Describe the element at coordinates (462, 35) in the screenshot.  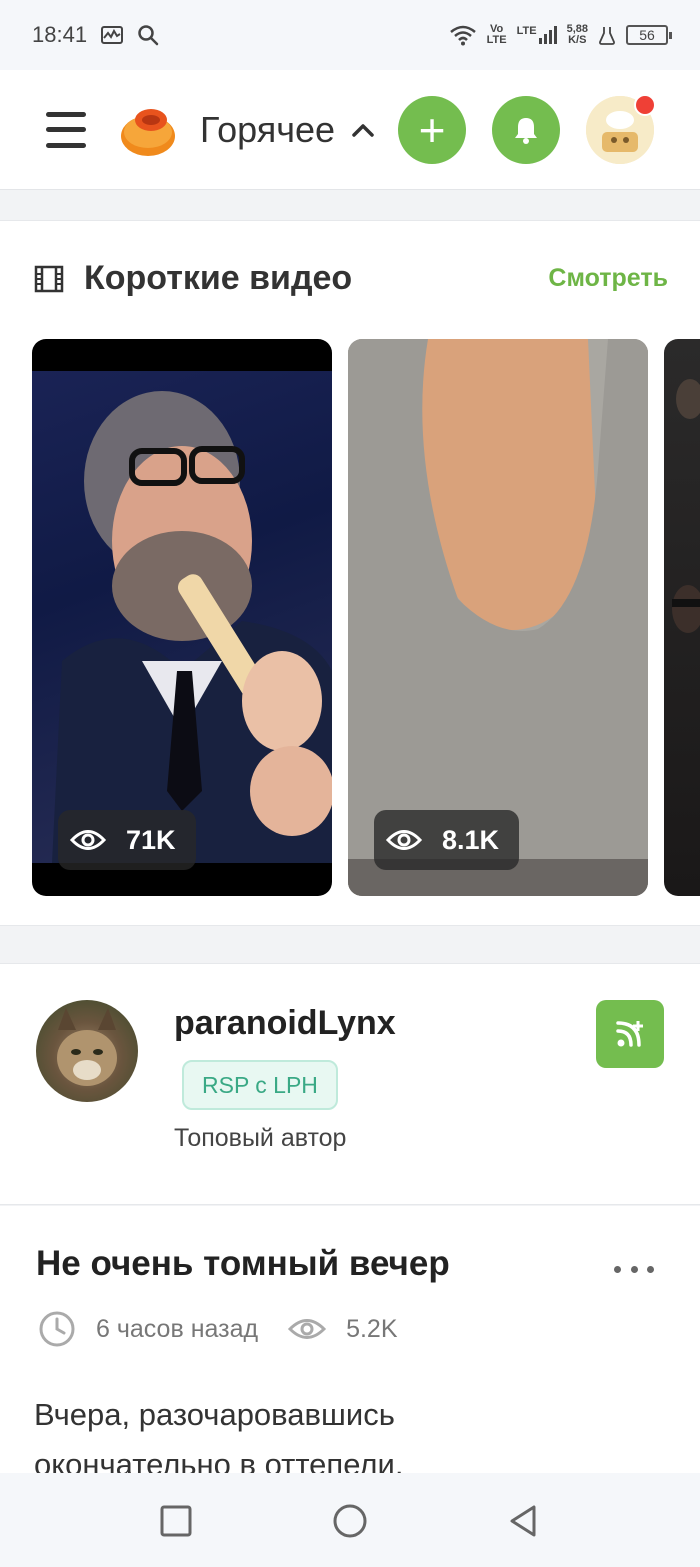
I see `wifi-icon` at that location.